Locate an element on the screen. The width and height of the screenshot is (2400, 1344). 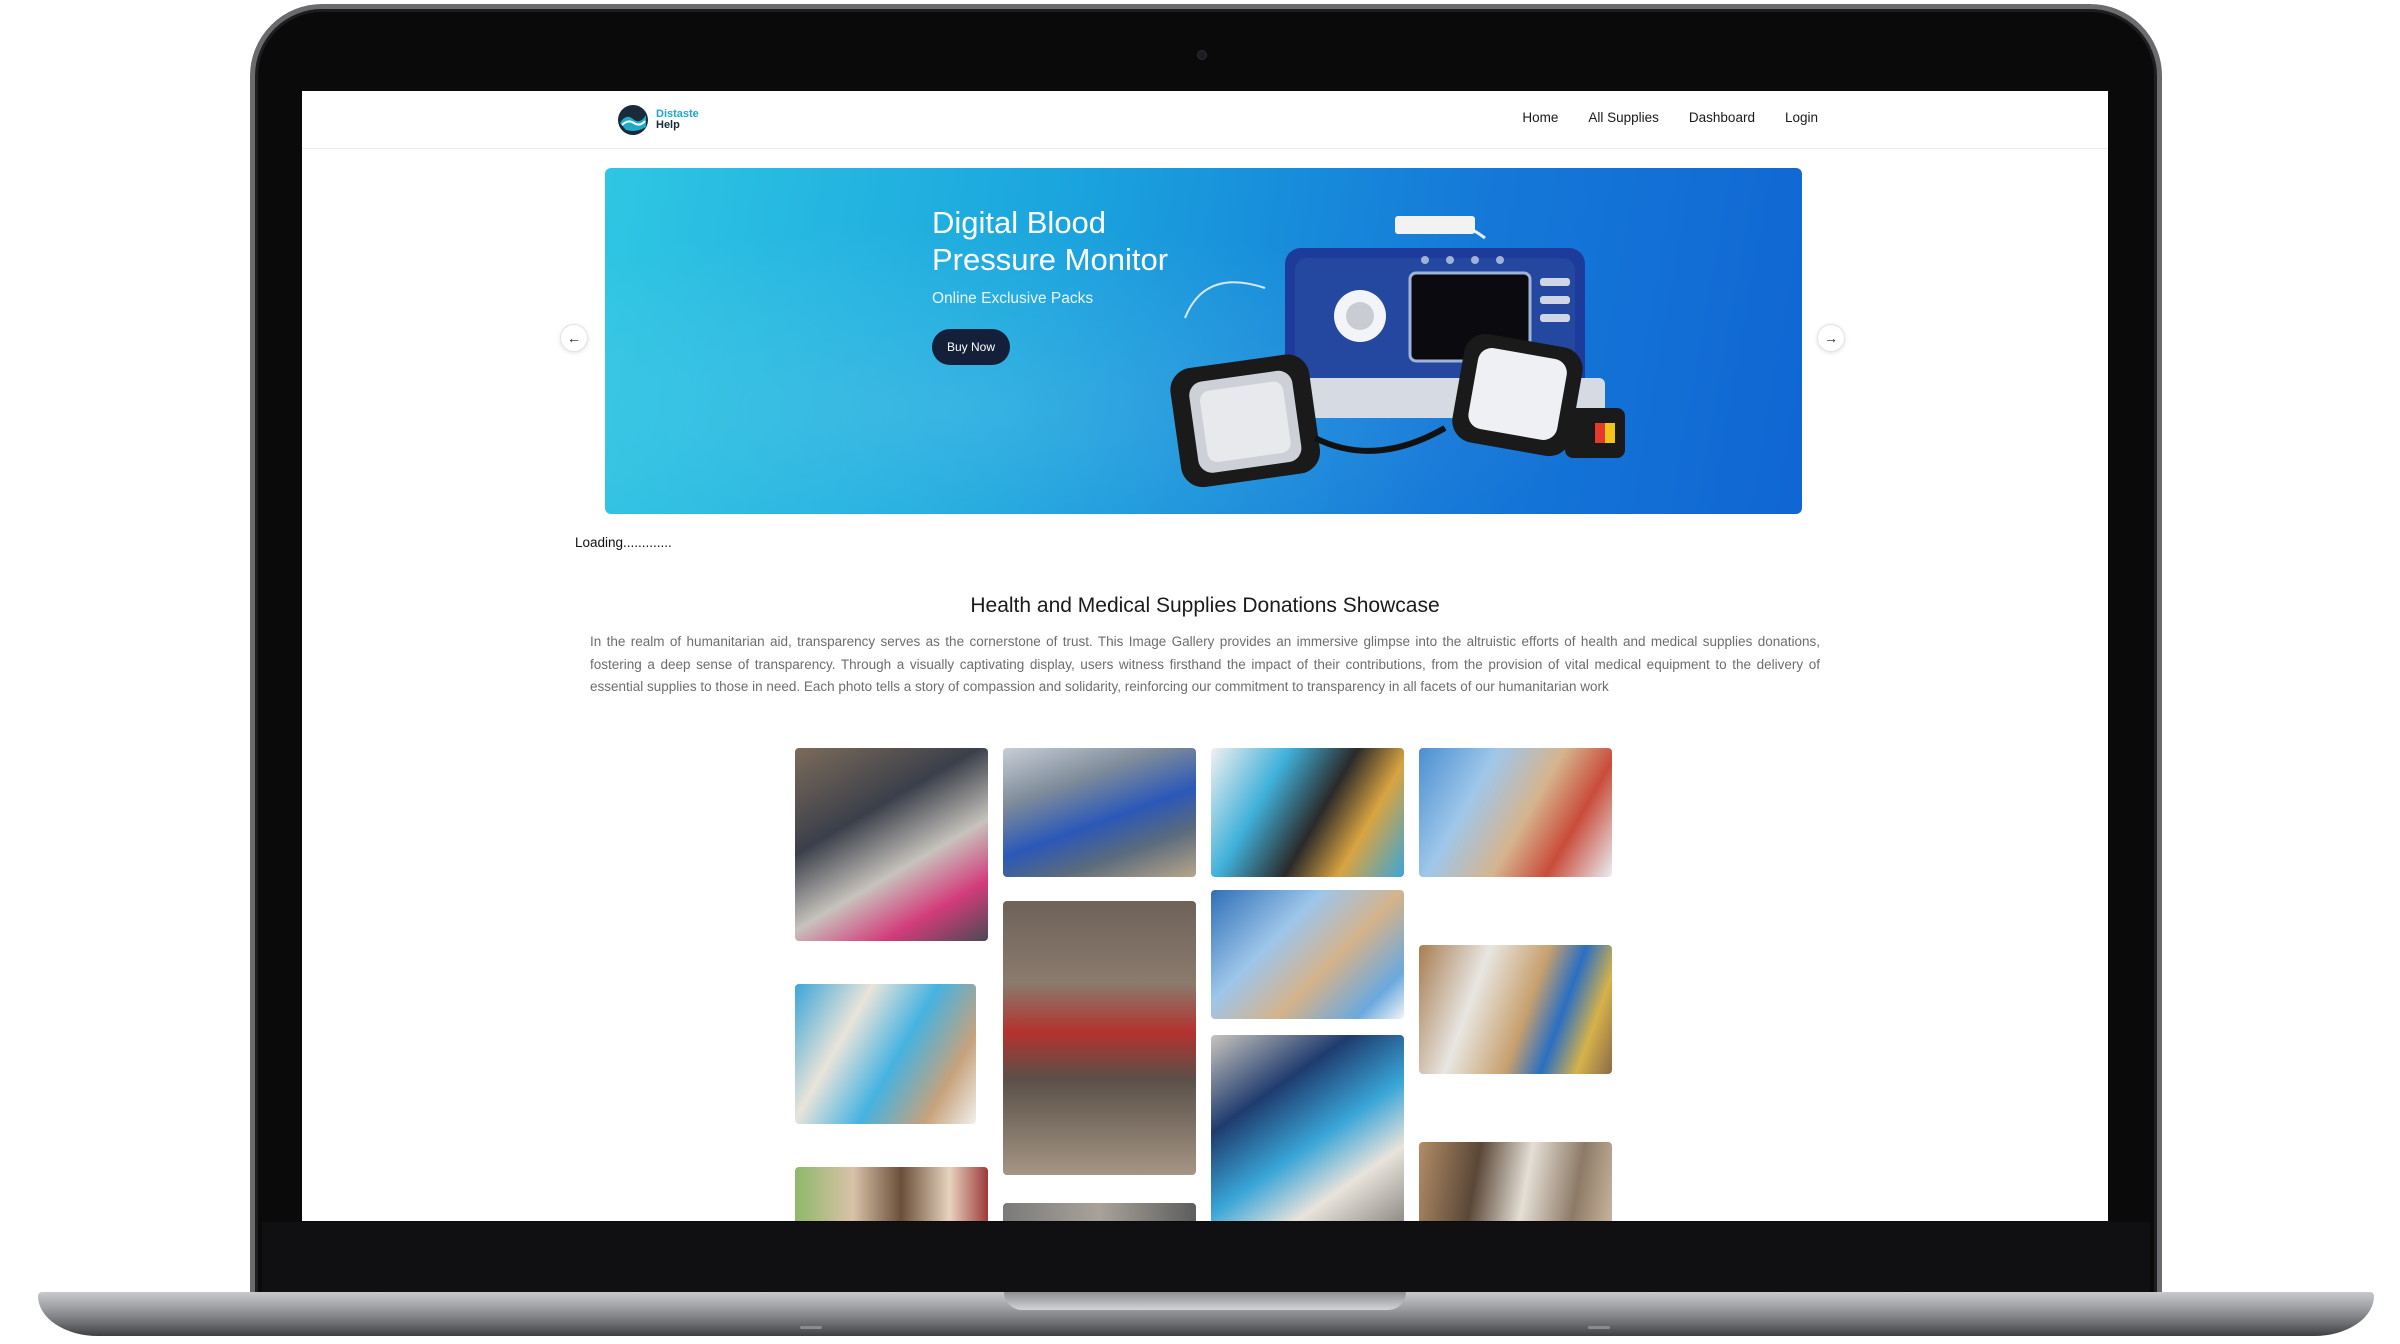
laptop-bezel-bottom is located at coordinates (1206, 1258).